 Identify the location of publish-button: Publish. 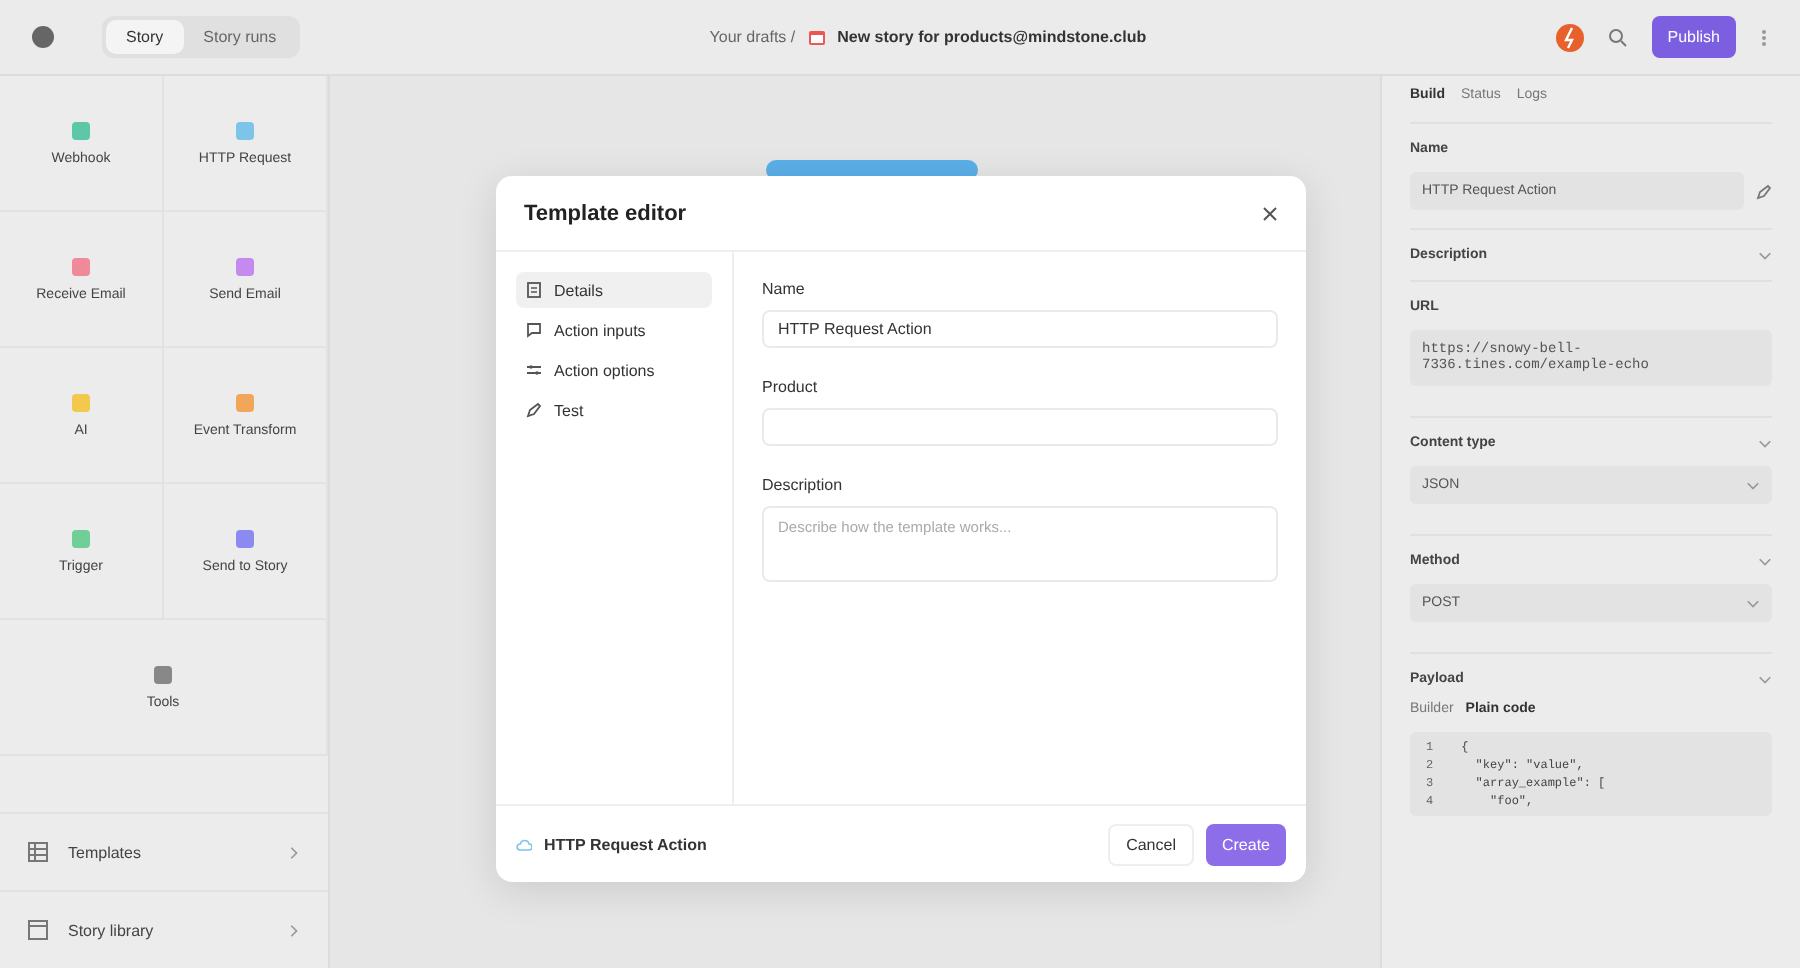
(1693, 37).